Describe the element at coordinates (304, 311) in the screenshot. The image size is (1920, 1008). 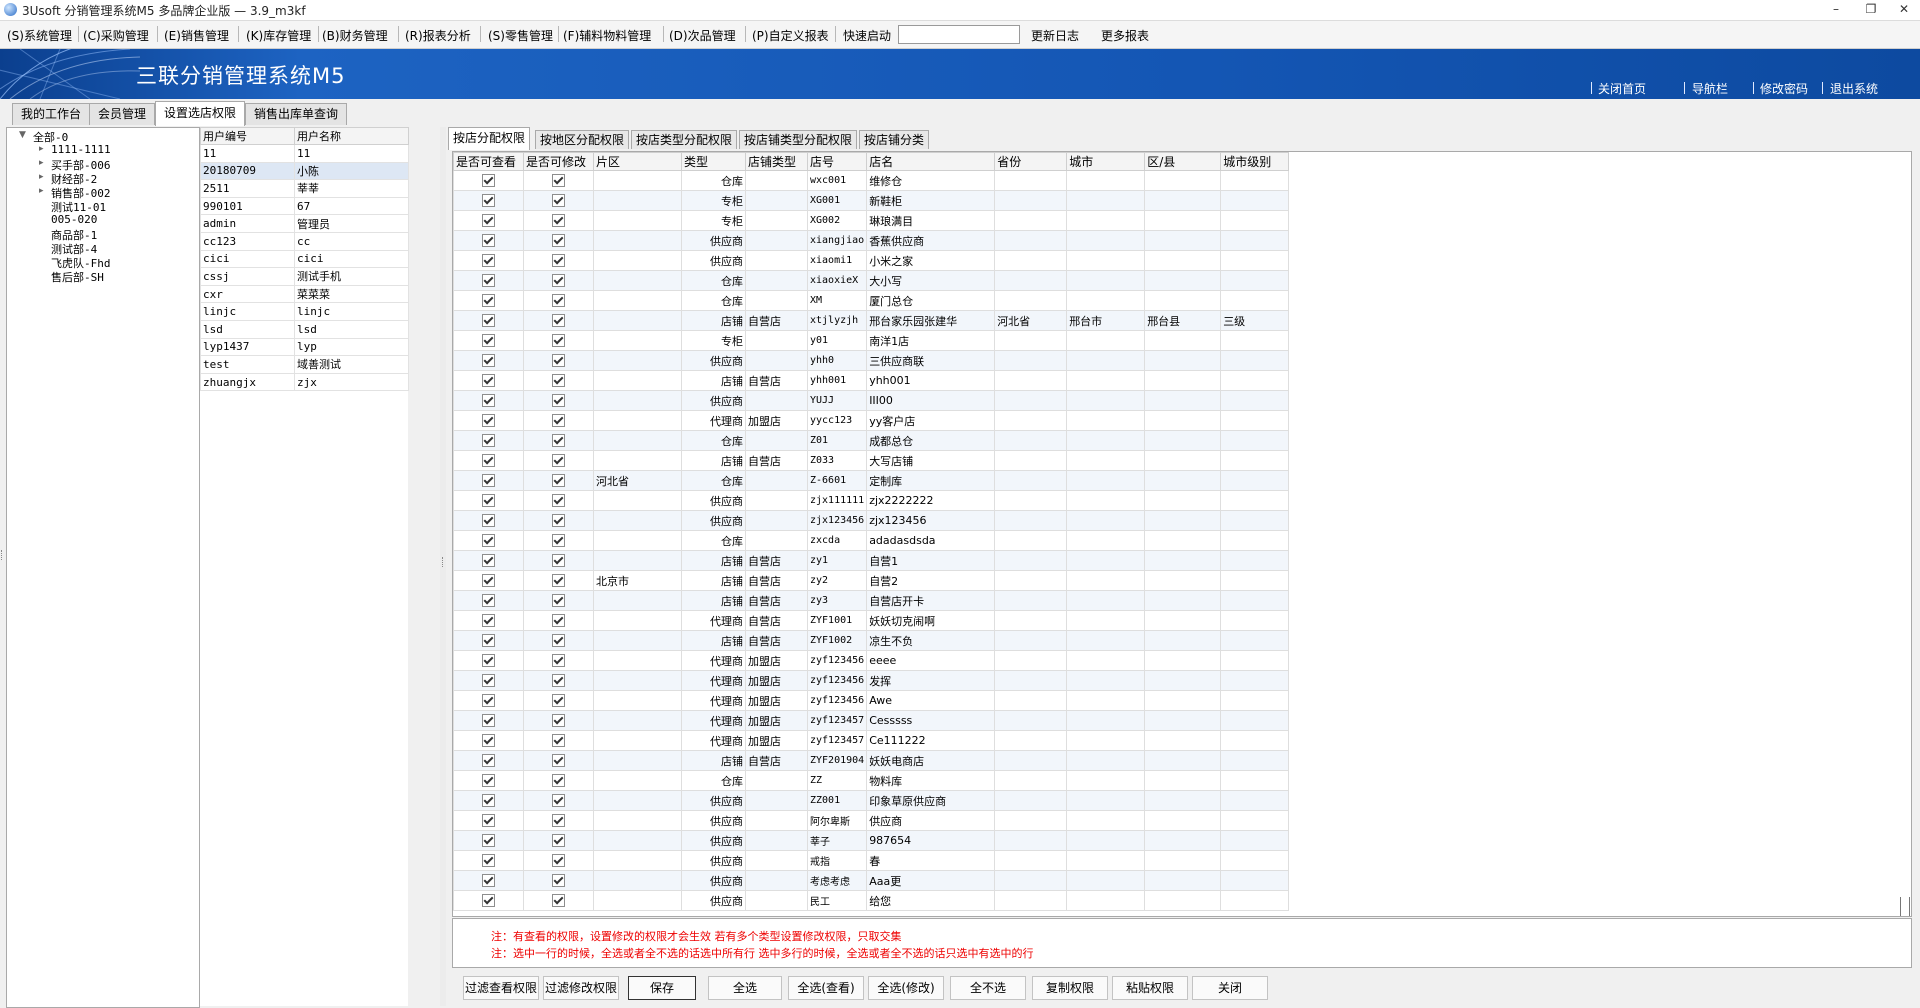
I see `user-row: linjc linjc` at that location.